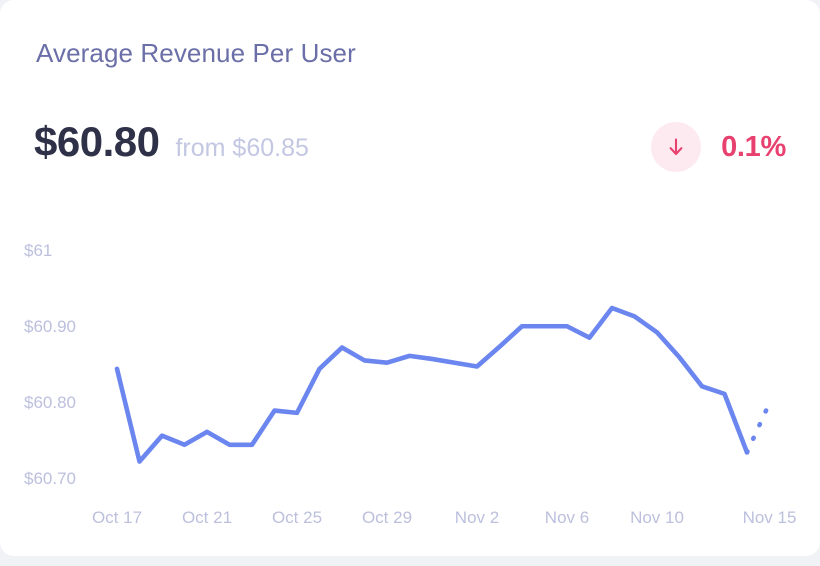  I want to click on metric-value: $60.80, so click(97, 141).